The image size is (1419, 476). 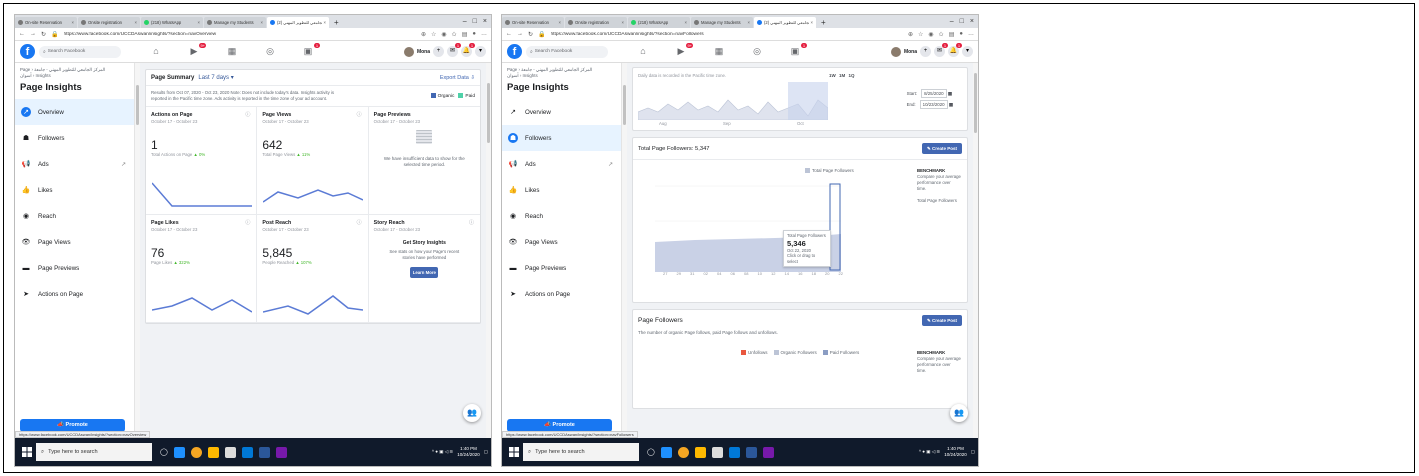 What do you see at coordinates (465, 34) in the screenshot?
I see `collections-icon: ▤` at bounding box center [465, 34].